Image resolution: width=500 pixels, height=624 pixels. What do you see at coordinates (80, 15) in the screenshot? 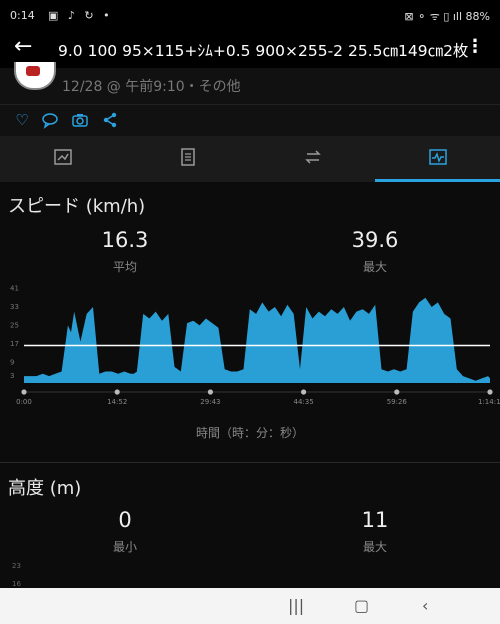
I see `notification-icons: ▣ ♪ ↻ •` at bounding box center [80, 15].